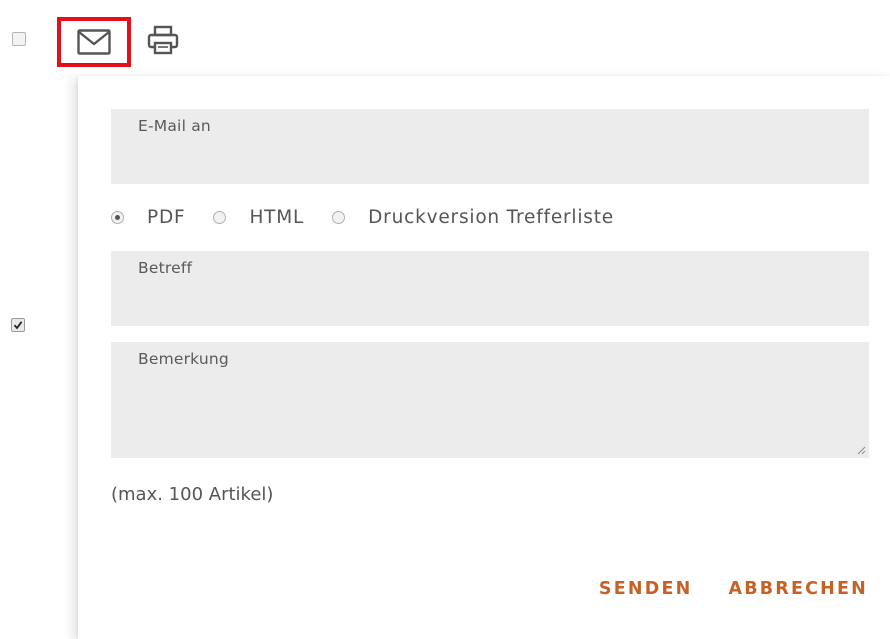  Describe the element at coordinates (861, 450) in the screenshot. I see `resize-grip-icon` at that location.